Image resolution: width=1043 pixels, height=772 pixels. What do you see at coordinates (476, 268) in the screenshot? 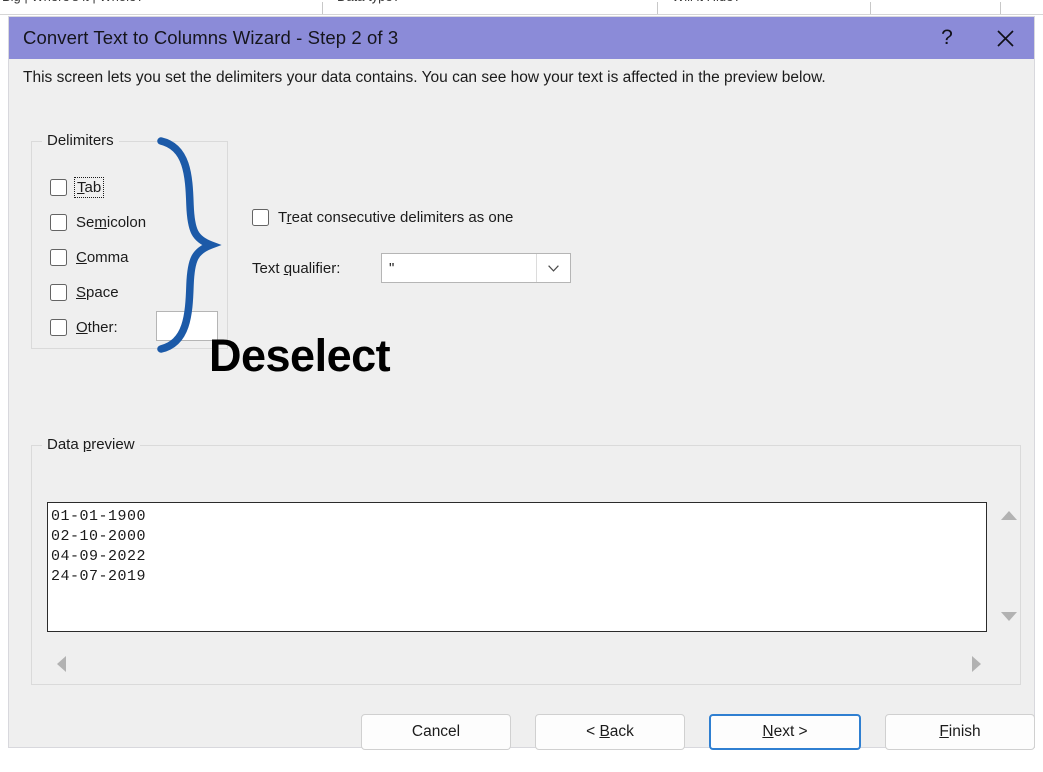
I see `text-qualifier-combobox: "` at bounding box center [476, 268].